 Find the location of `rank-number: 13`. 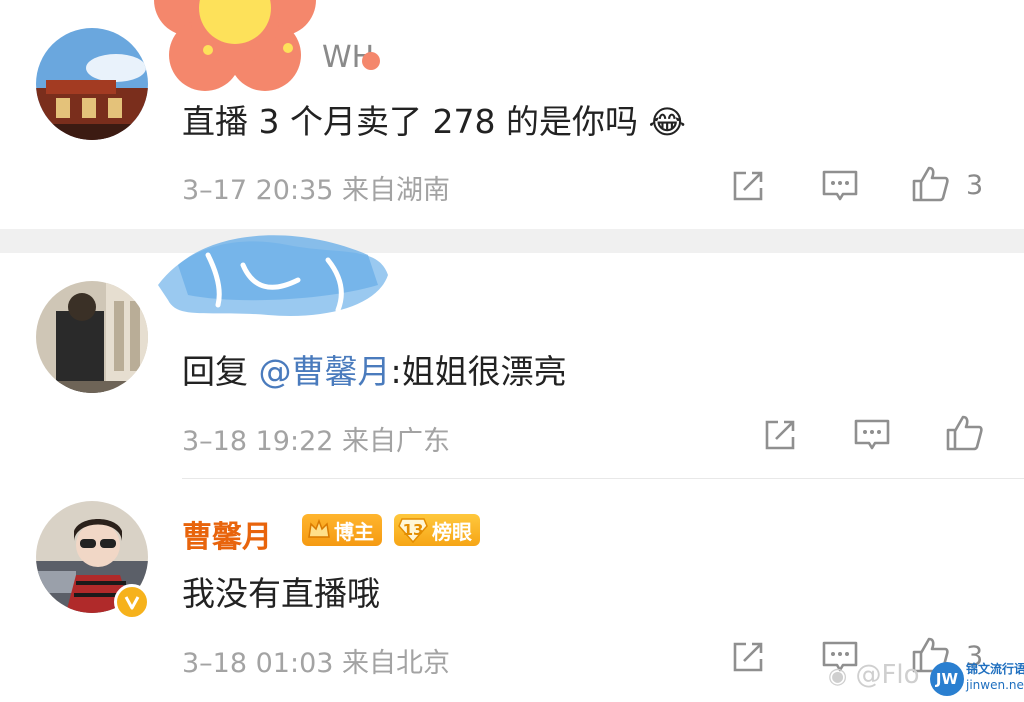

rank-number: 13 is located at coordinates (413, 530).